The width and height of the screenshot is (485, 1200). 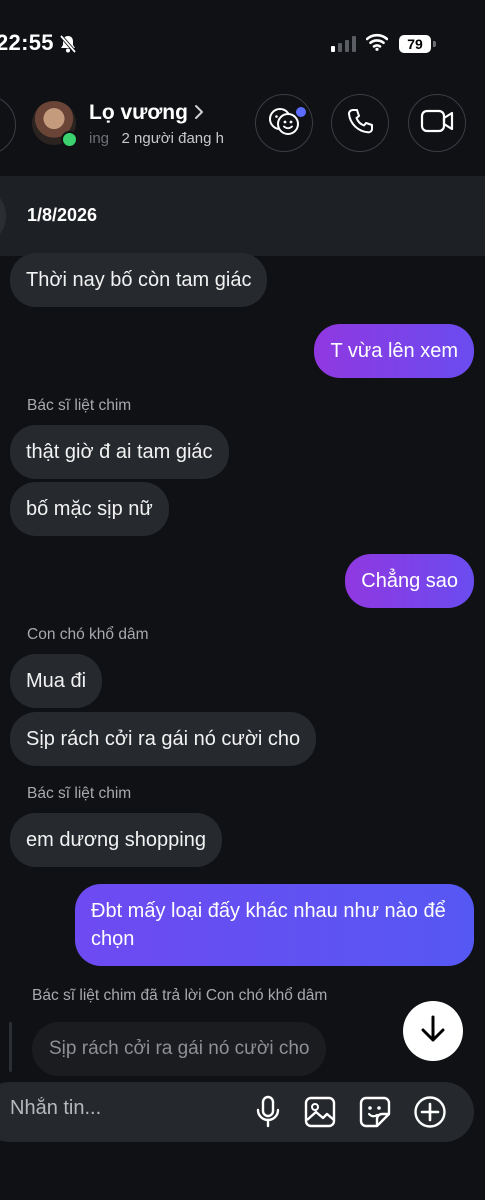 I want to click on video-camera-icon, so click(x=437, y=123).